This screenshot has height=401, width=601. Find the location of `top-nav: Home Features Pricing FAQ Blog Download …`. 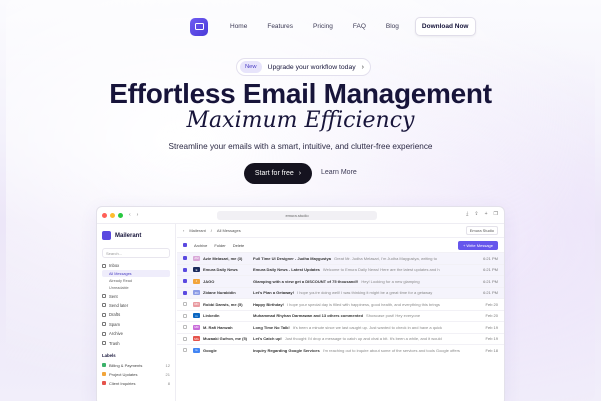

top-nav: Home Features Pricing FAQ Blog Download … is located at coordinates (338, 26).